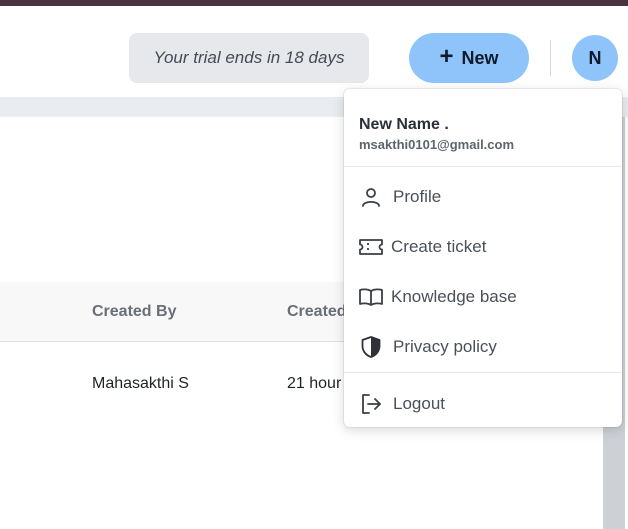  What do you see at coordinates (483, 128) in the screenshot?
I see `menu-user-info: New Name . msakthi0101@gmail.com` at bounding box center [483, 128].